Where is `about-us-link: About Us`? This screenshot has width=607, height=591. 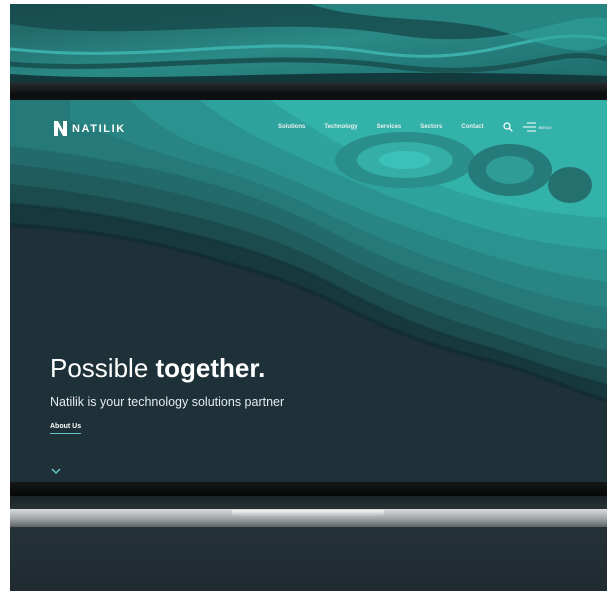 about-us-link: About Us is located at coordinates (66, 428).